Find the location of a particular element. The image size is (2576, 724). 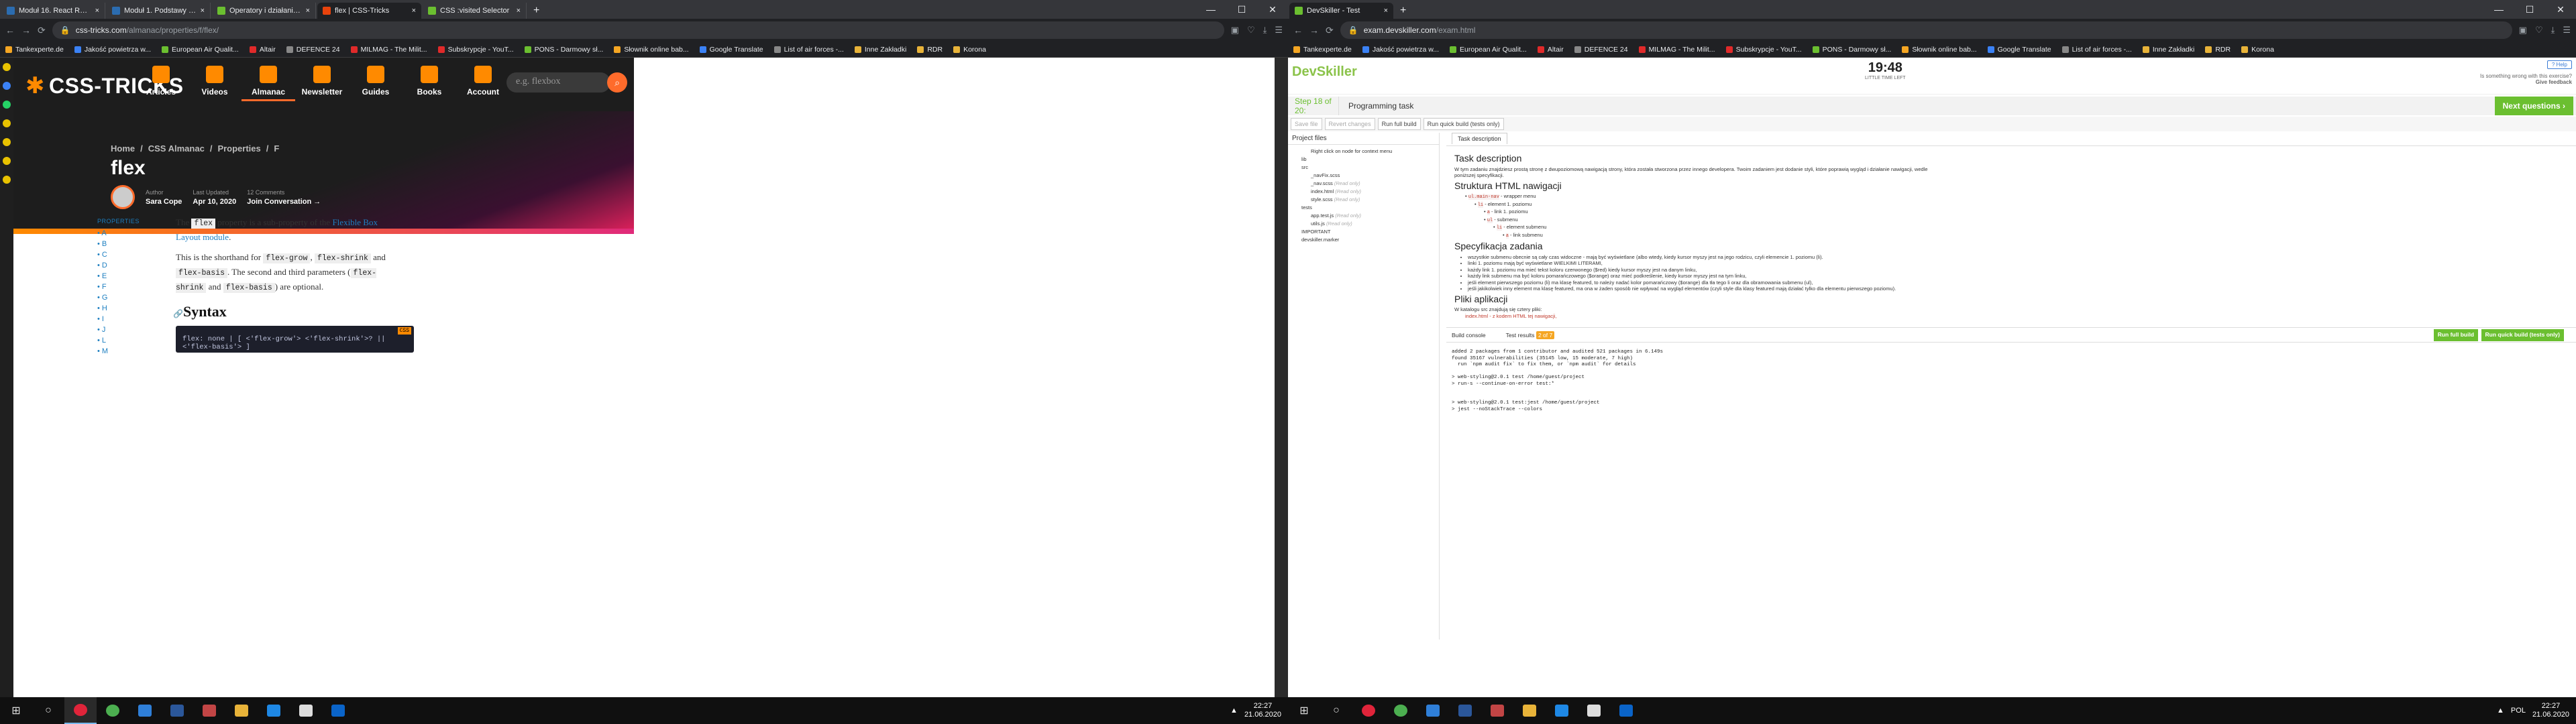

tree-node: _navFix.scss is located at coordinates (1363, 176).